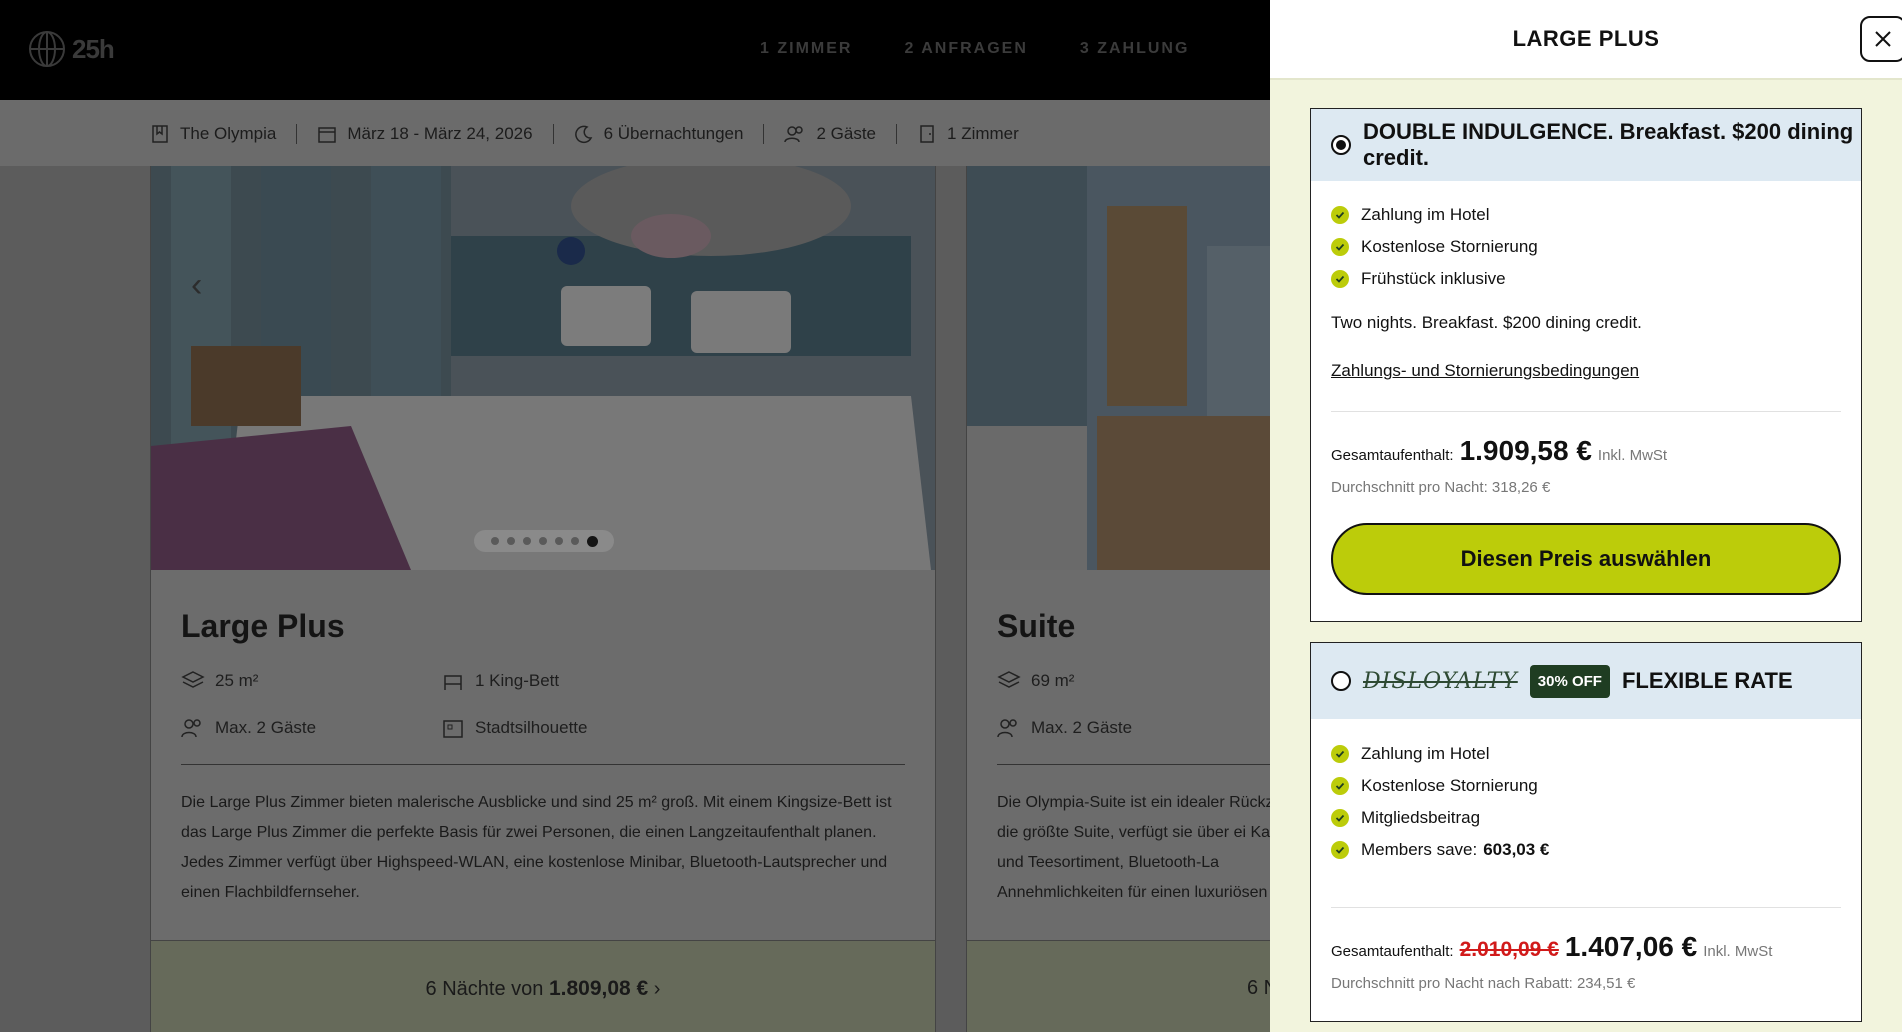 Image resolution: width=1902 pixels, height=1032 pixels. Describe the element at coordinates (327, 135) in the screenshot. I see `calendar-icon` at that location.